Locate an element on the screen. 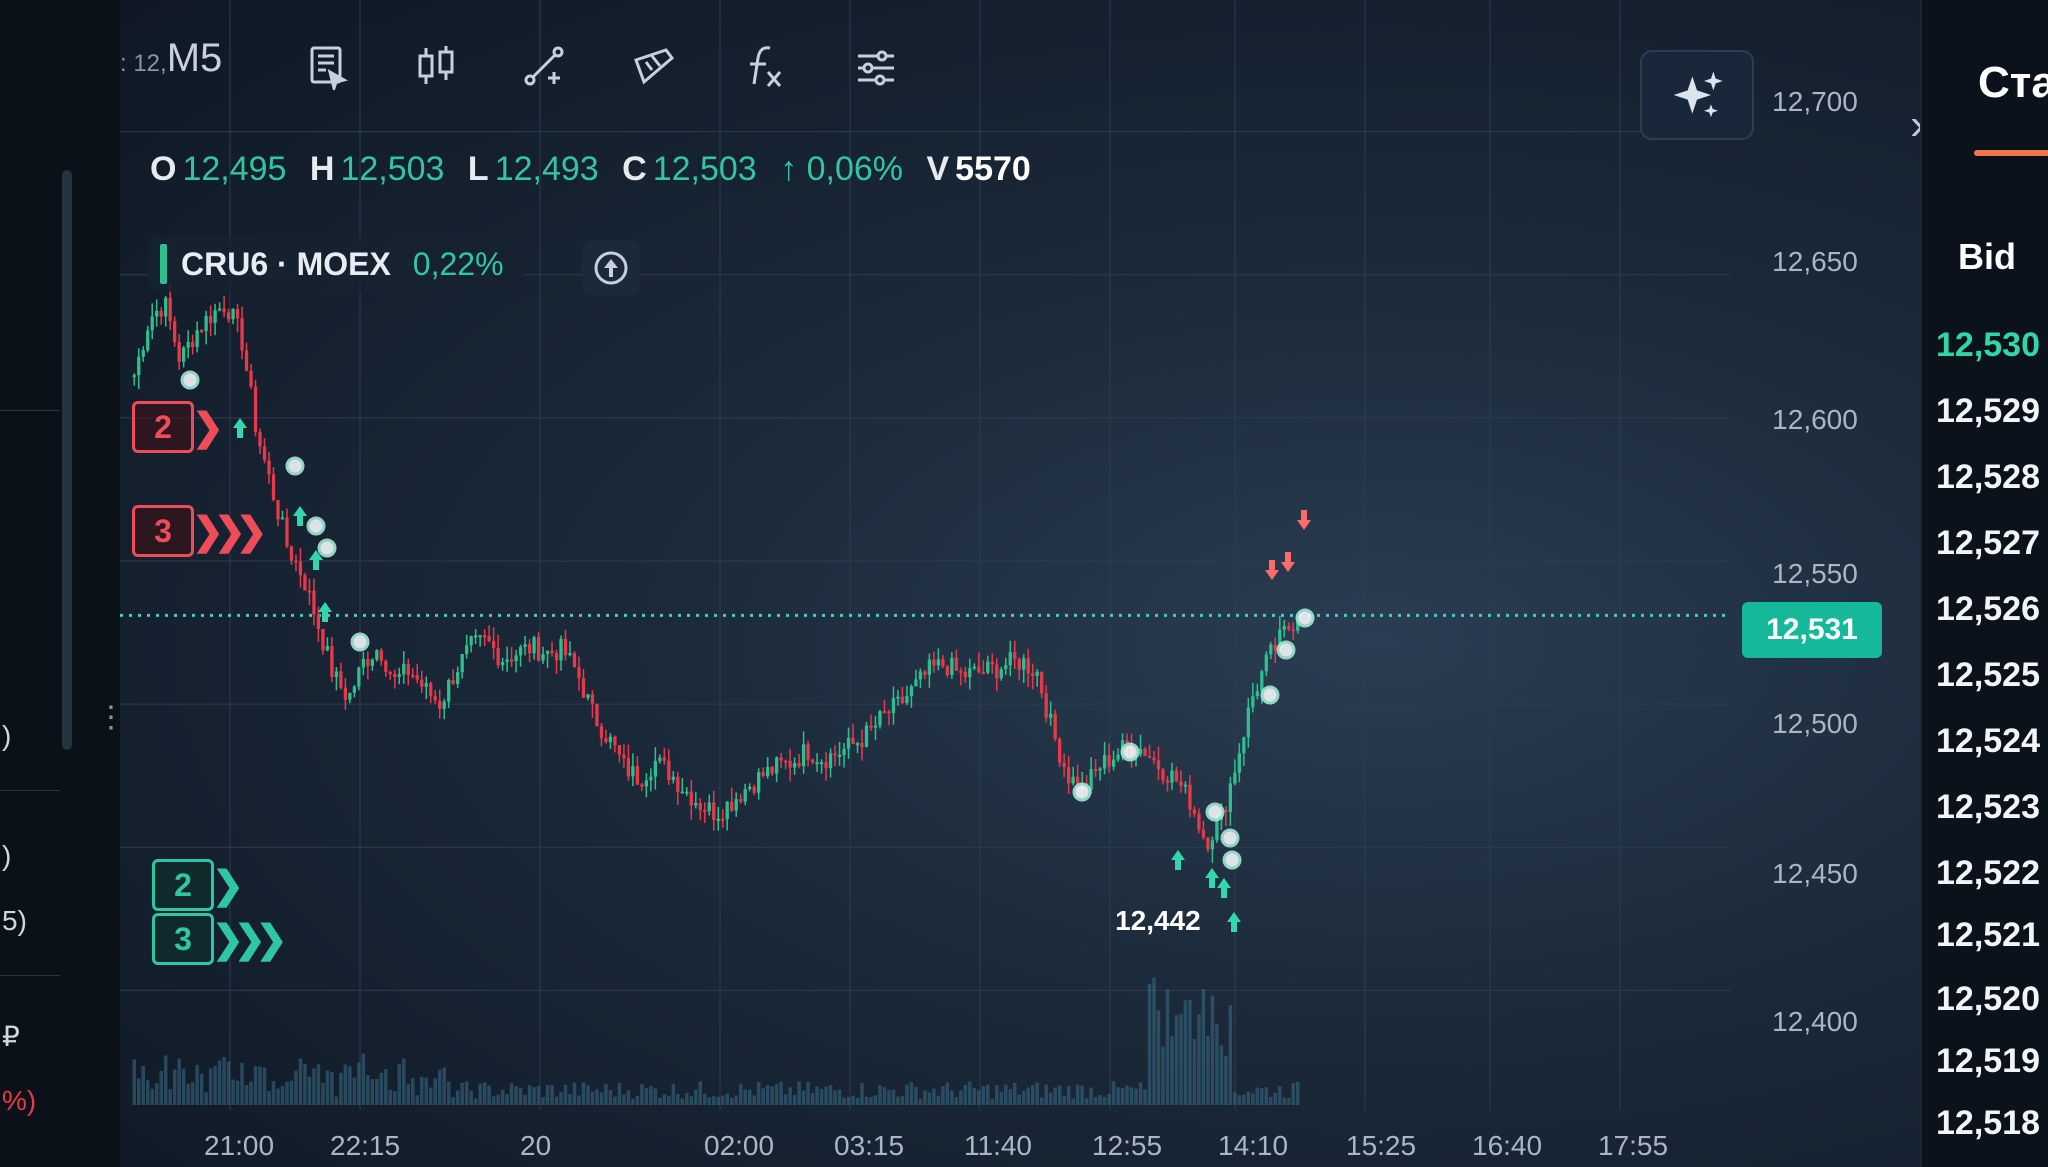 The image size is (2048, 1167). orderbook-row: 12,529 is located at coordinates (1988, 411).